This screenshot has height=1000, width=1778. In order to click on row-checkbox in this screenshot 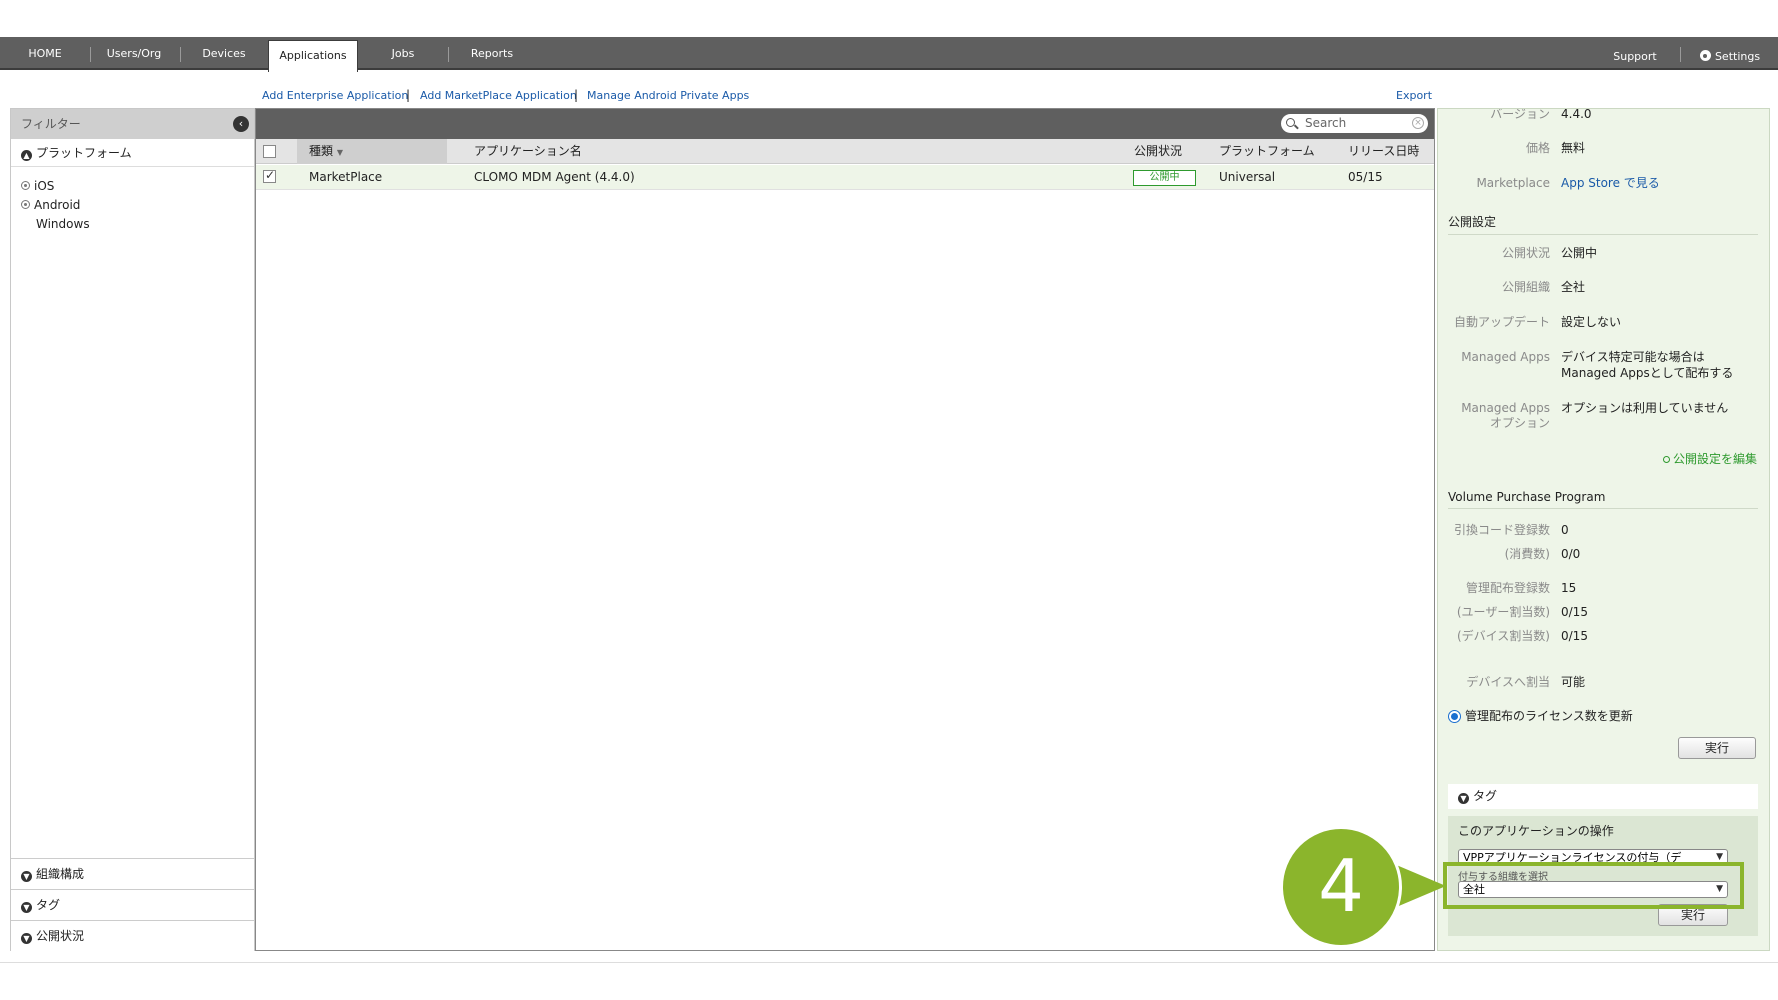, I will do `click(269, 175)`.